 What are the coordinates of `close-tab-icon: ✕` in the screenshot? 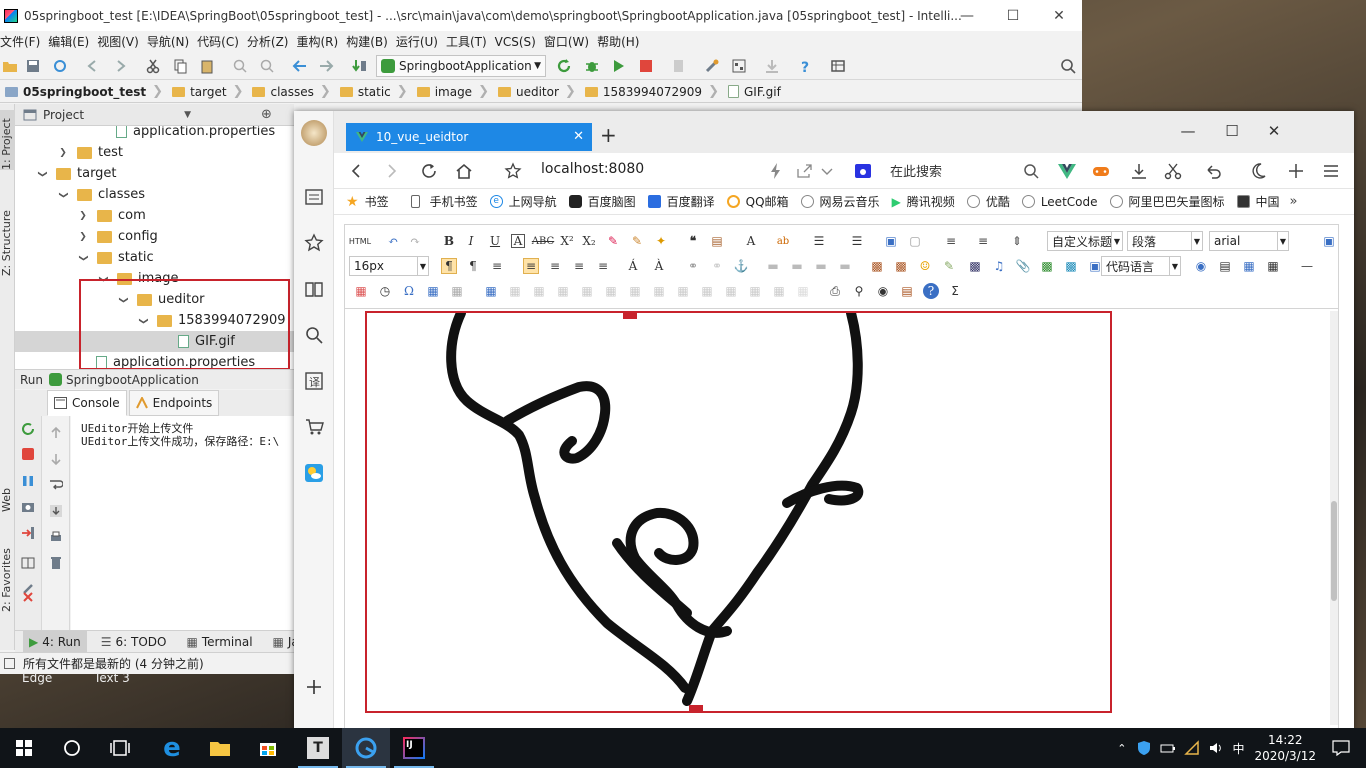 It's located at (578, 136).